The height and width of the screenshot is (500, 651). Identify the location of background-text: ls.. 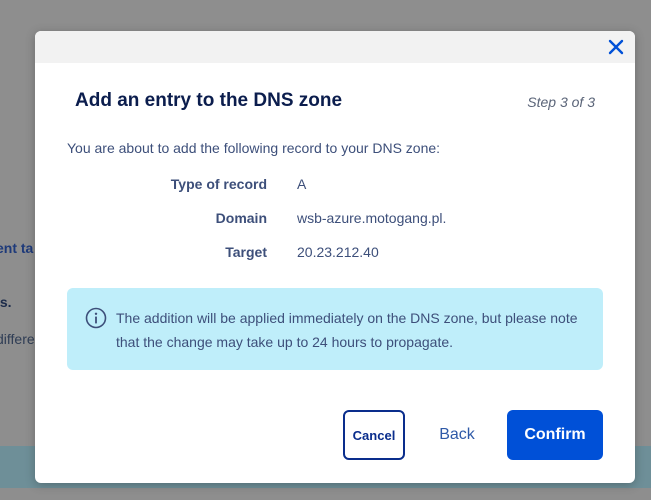
(6, 302).